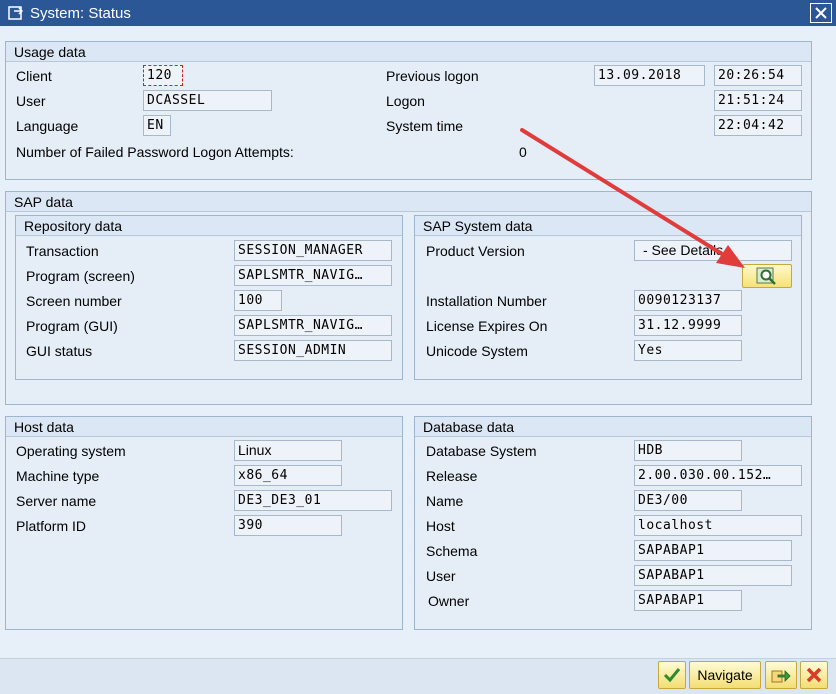  I want to click on logon-time-field: 21:51:24, so click(758, 100).